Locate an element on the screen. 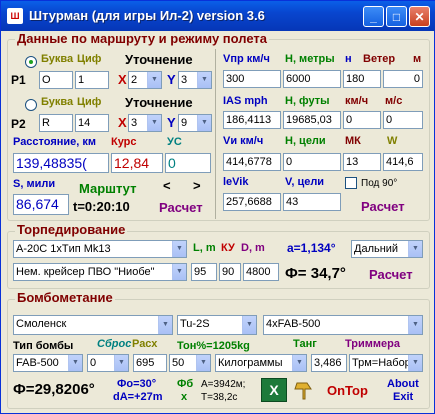 The image size is (435, 414). yc-value: 0 is located at coordinates (188, 163).